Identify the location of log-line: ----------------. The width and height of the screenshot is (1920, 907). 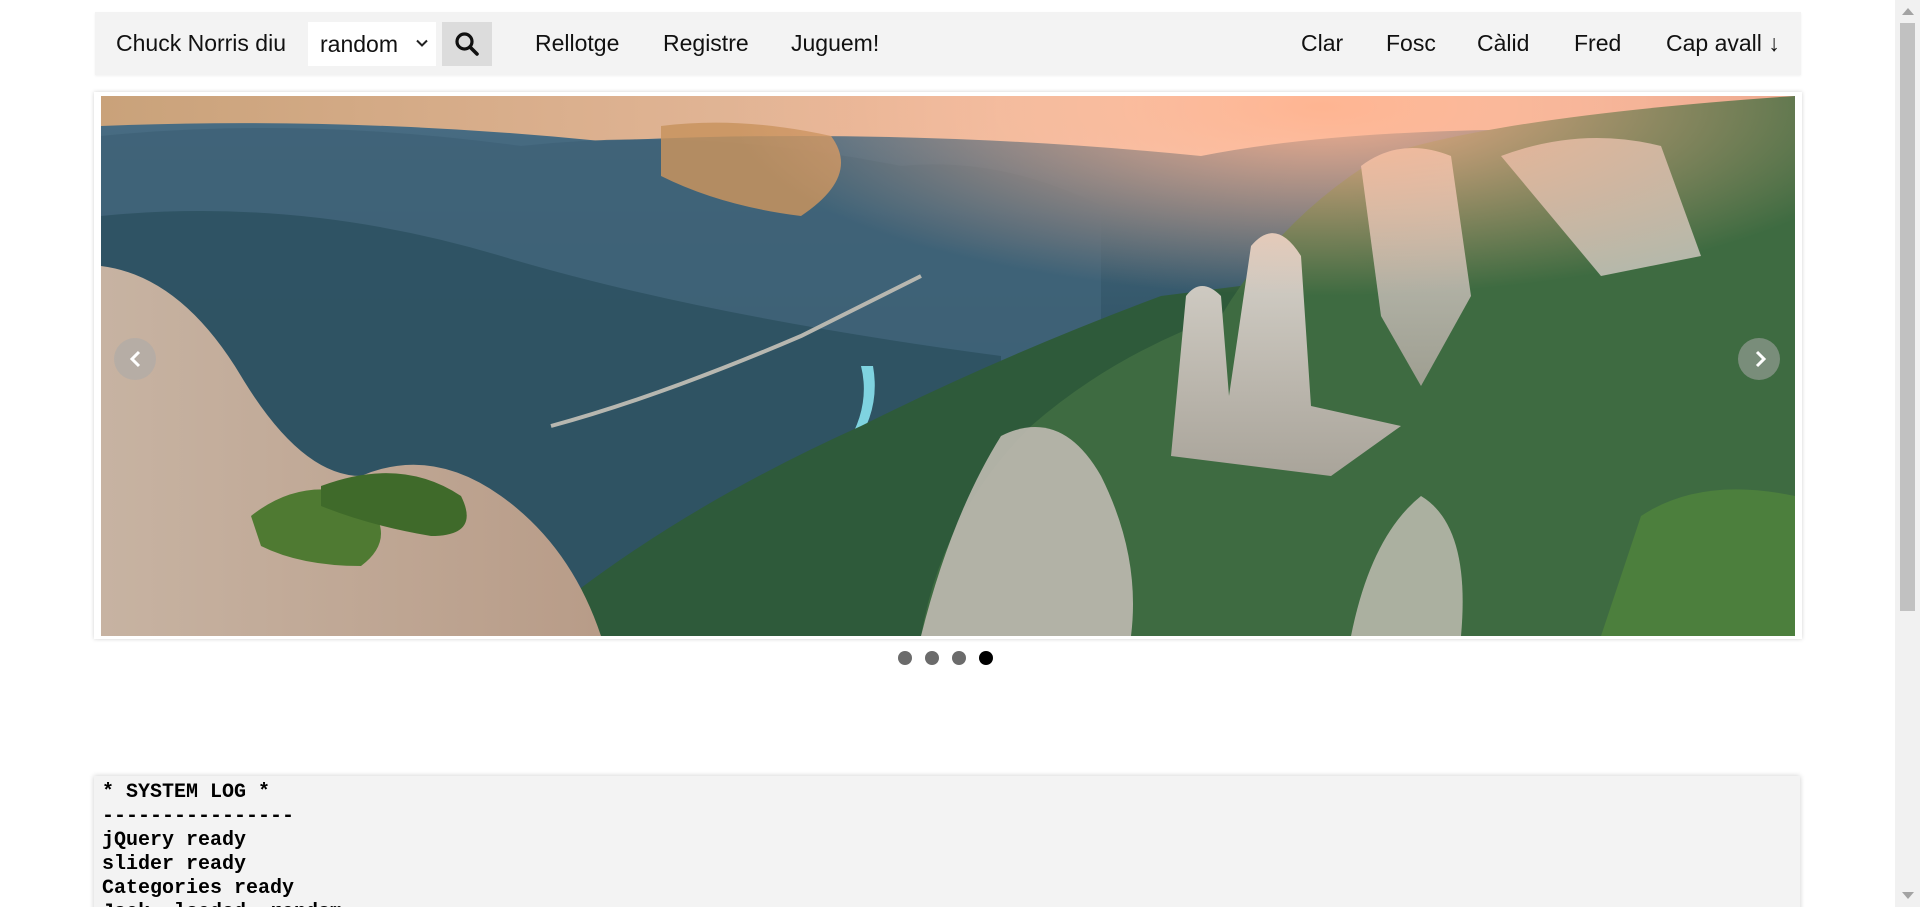
(198, 816).